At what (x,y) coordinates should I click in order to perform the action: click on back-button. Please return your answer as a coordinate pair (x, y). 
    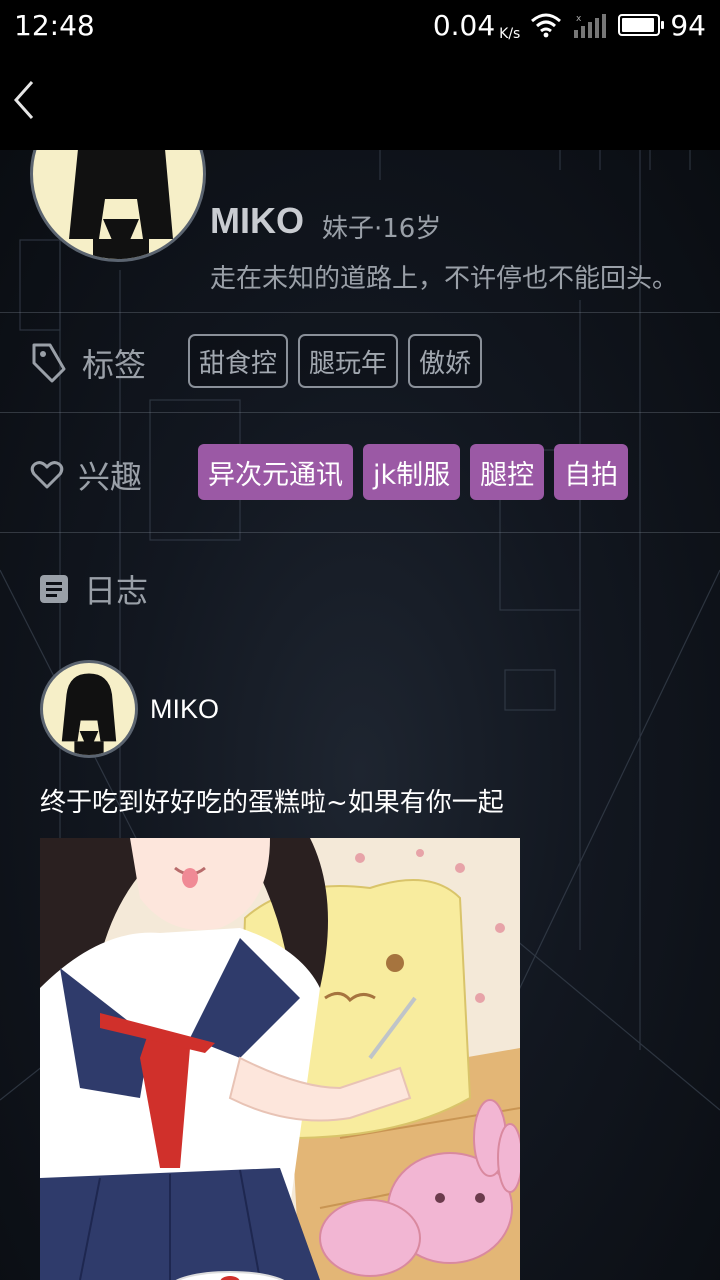
    Looking at the image, I should click on (28, 100).